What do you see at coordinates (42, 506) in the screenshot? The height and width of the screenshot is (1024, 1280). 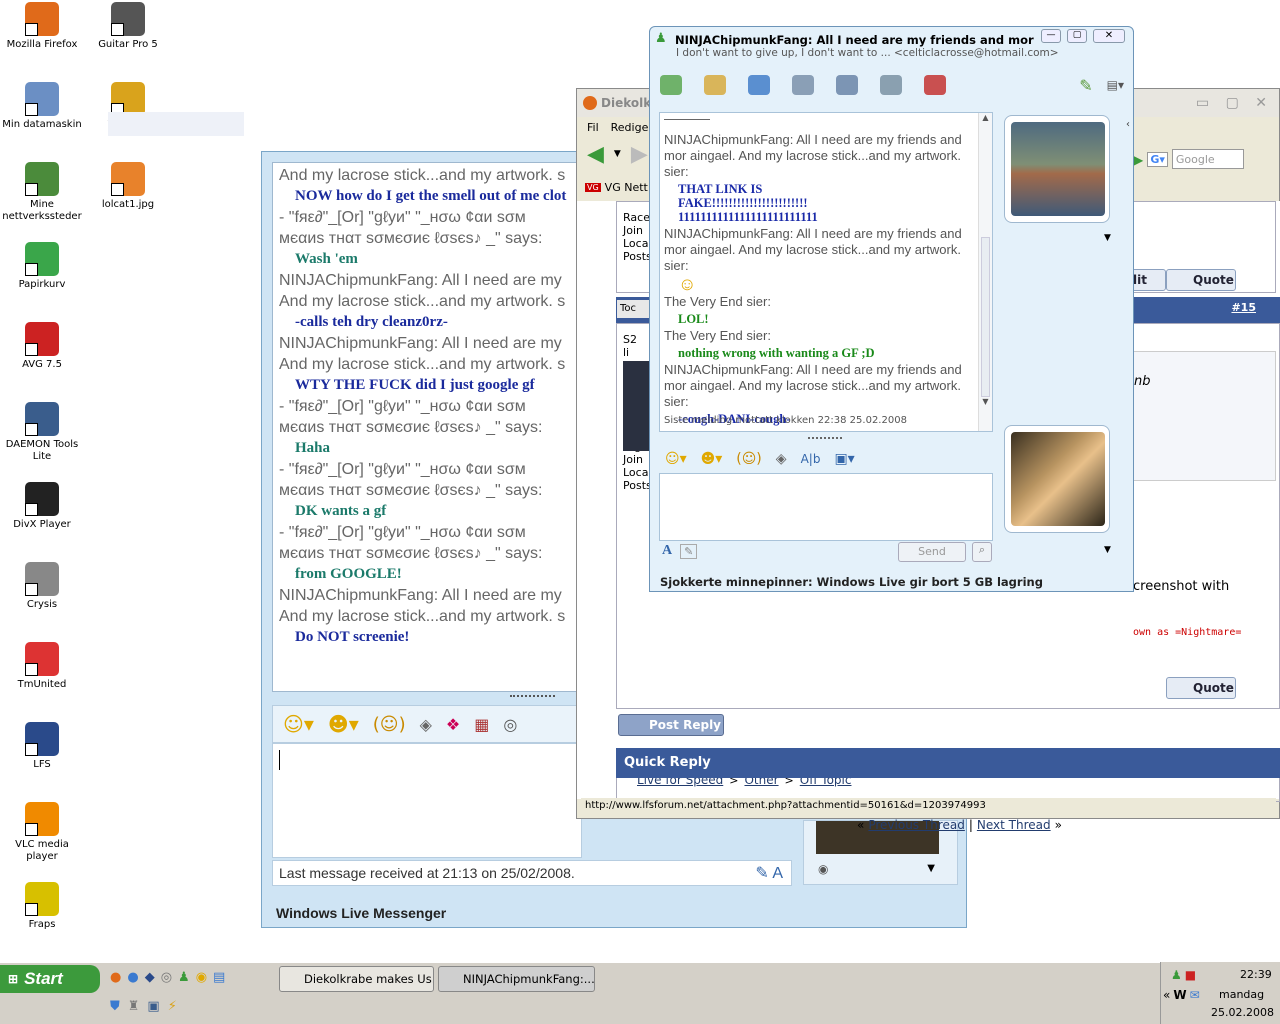 I see `desktop-icon: DivX Player` at bounding box center [42, 506].